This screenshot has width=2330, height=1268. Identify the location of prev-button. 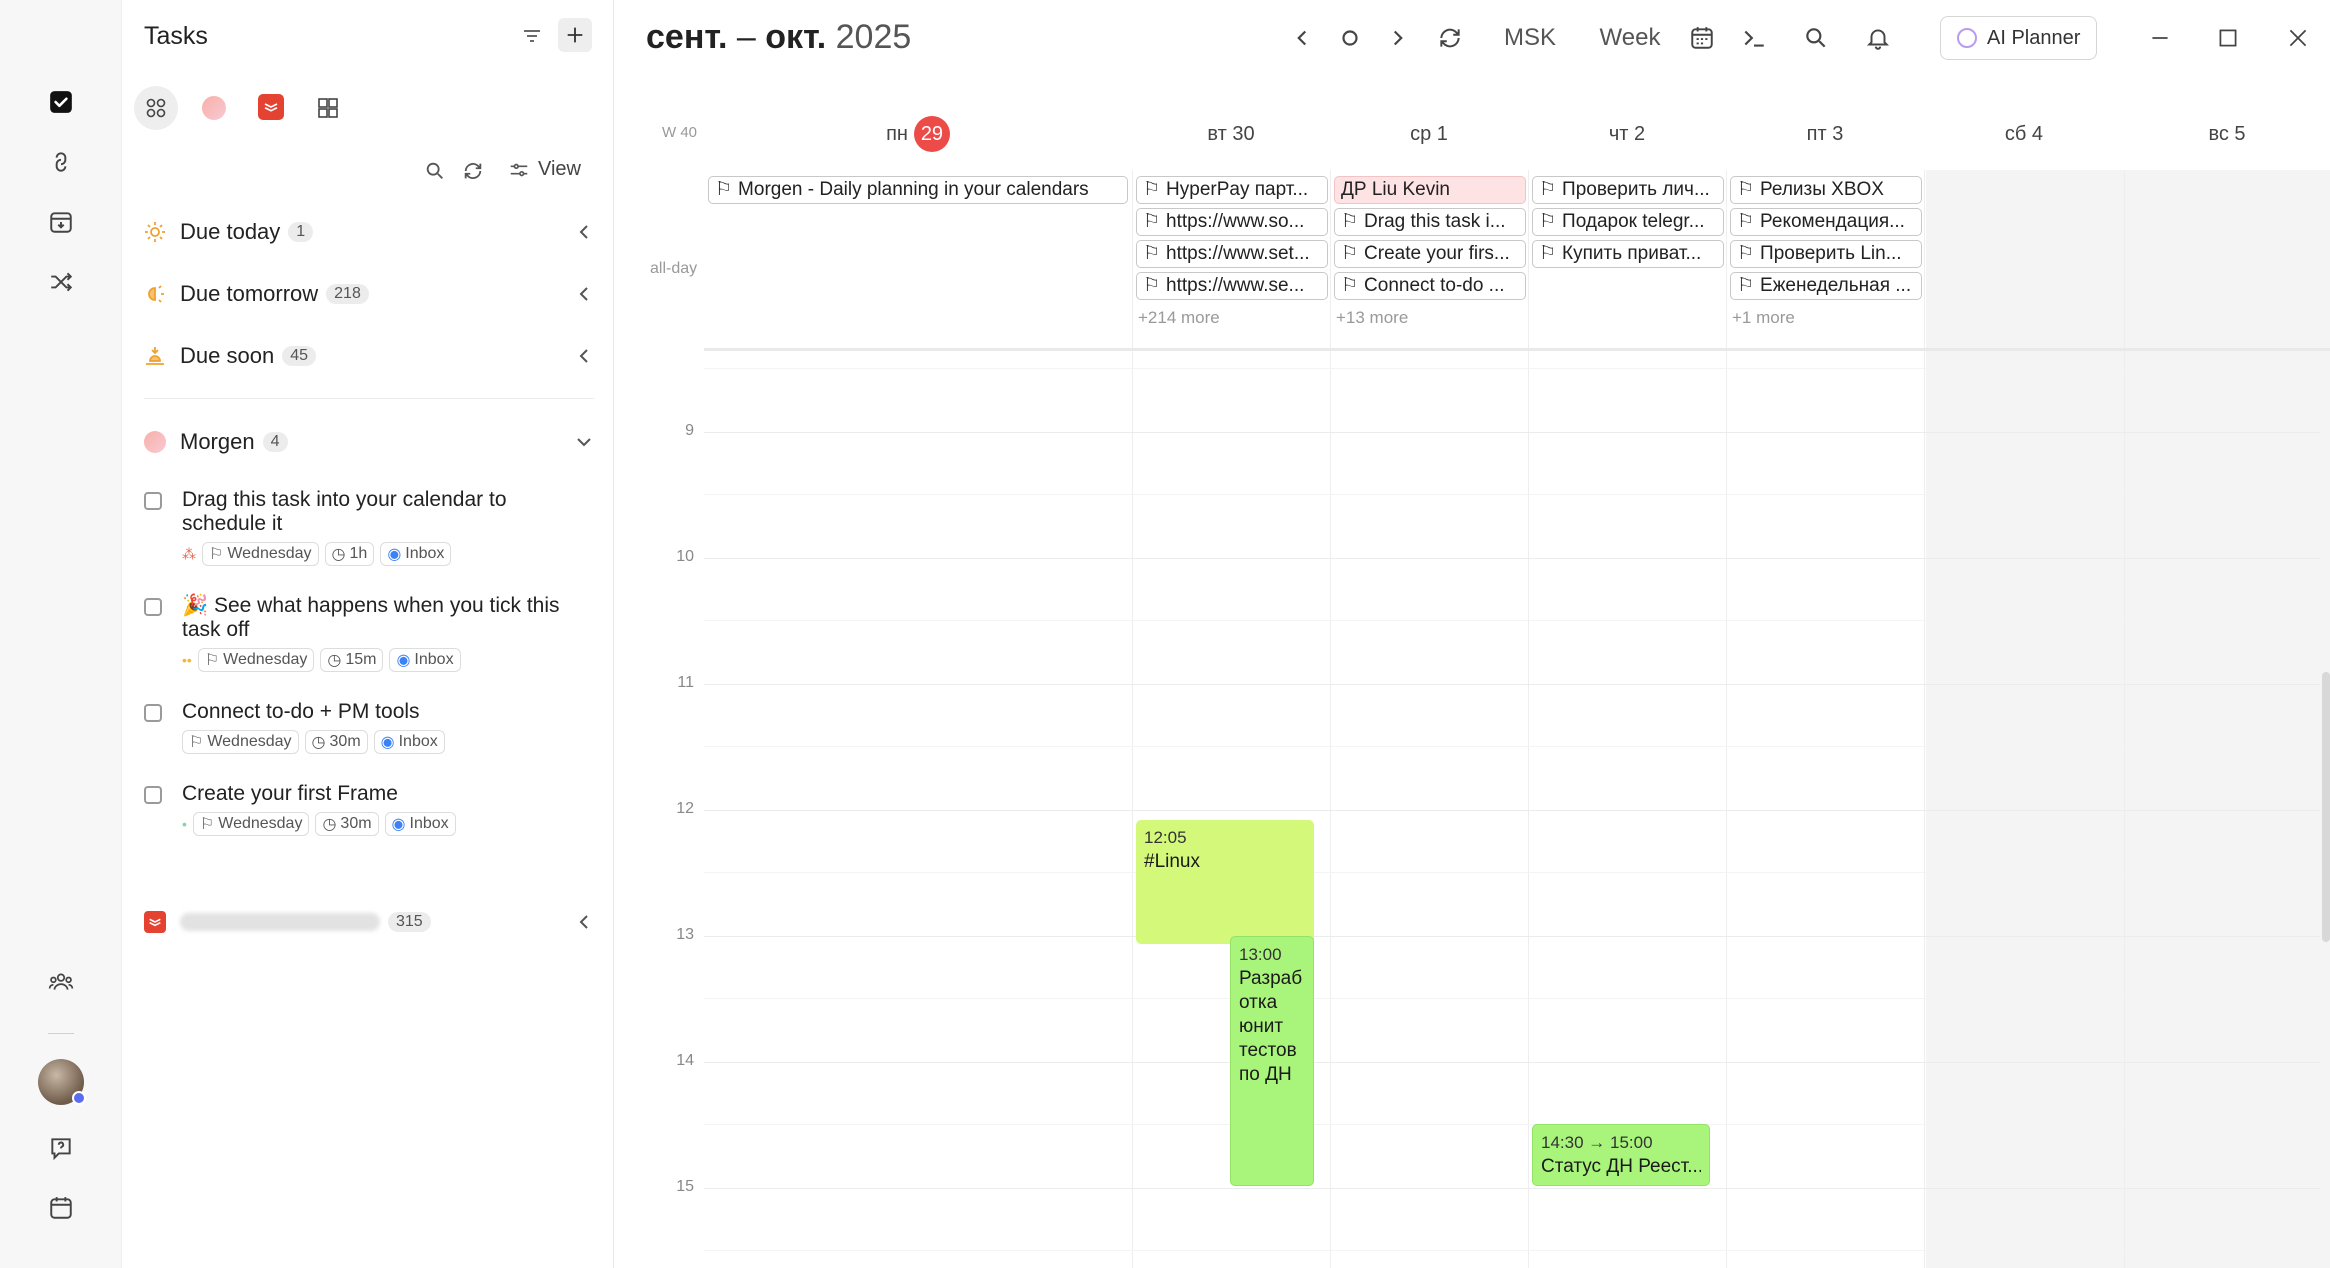
(1302, 38).